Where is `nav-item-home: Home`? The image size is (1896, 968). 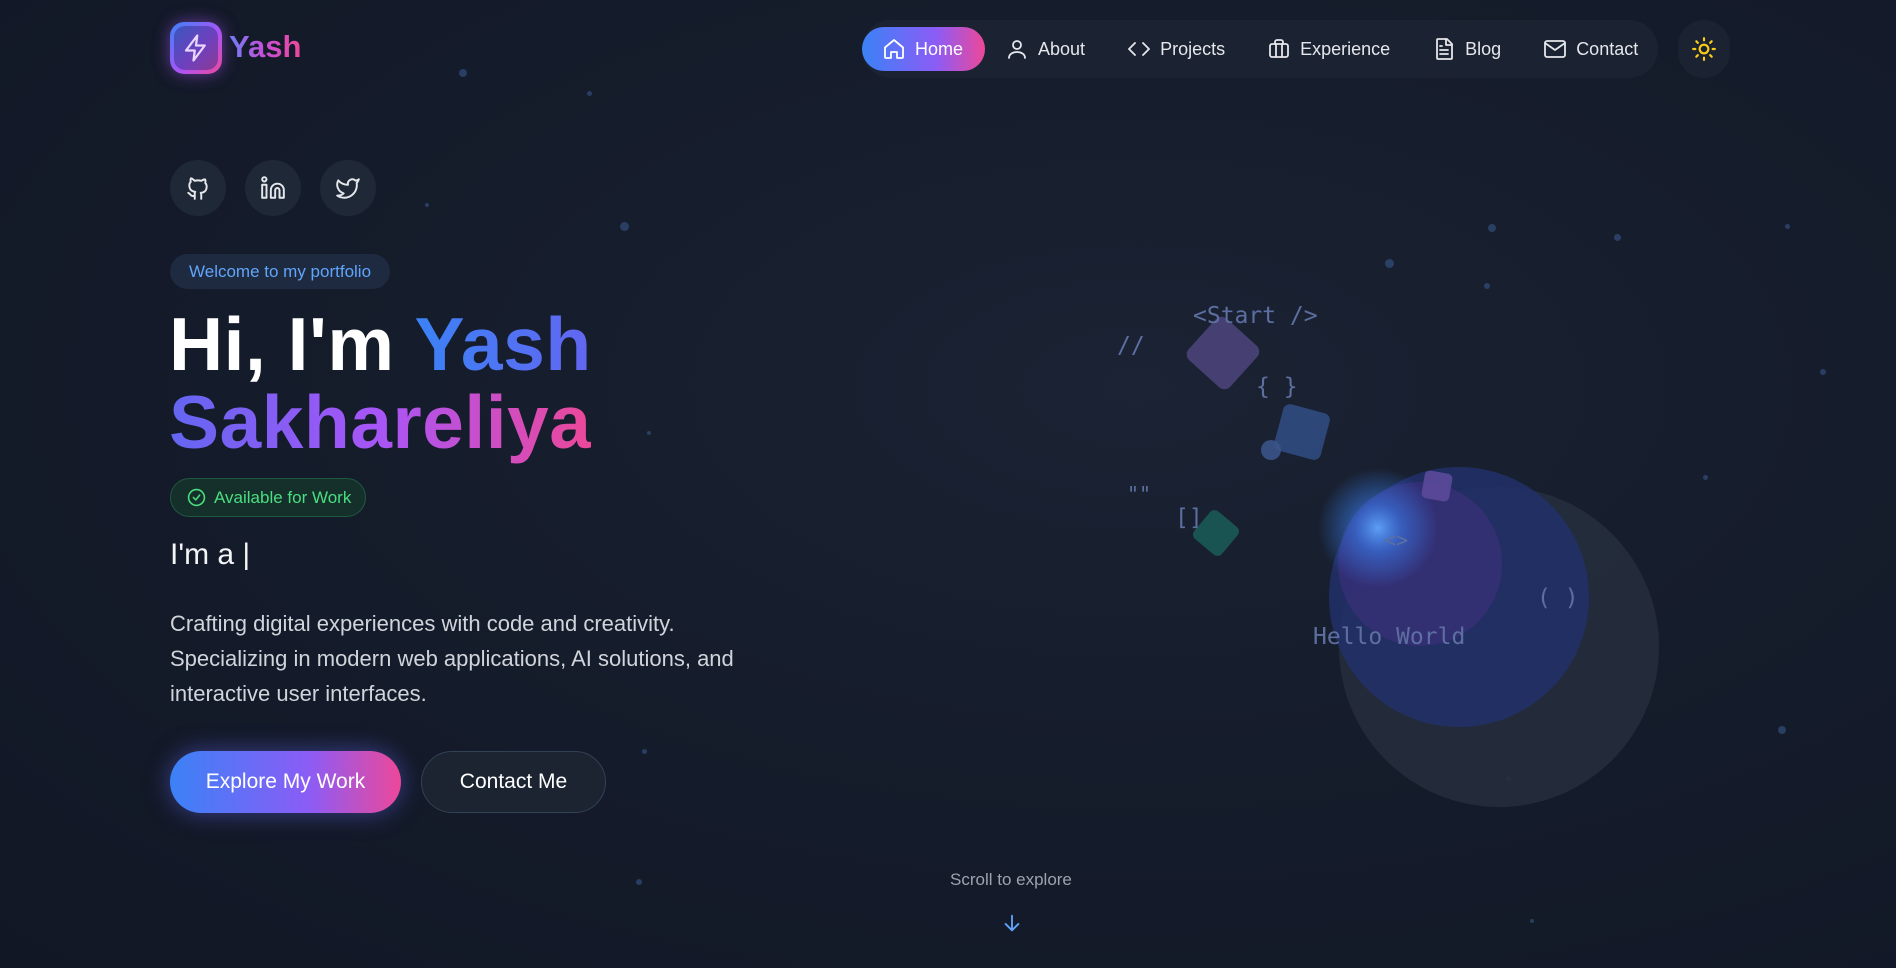
nav-item-home: Home is located at coordinates (924, 49).